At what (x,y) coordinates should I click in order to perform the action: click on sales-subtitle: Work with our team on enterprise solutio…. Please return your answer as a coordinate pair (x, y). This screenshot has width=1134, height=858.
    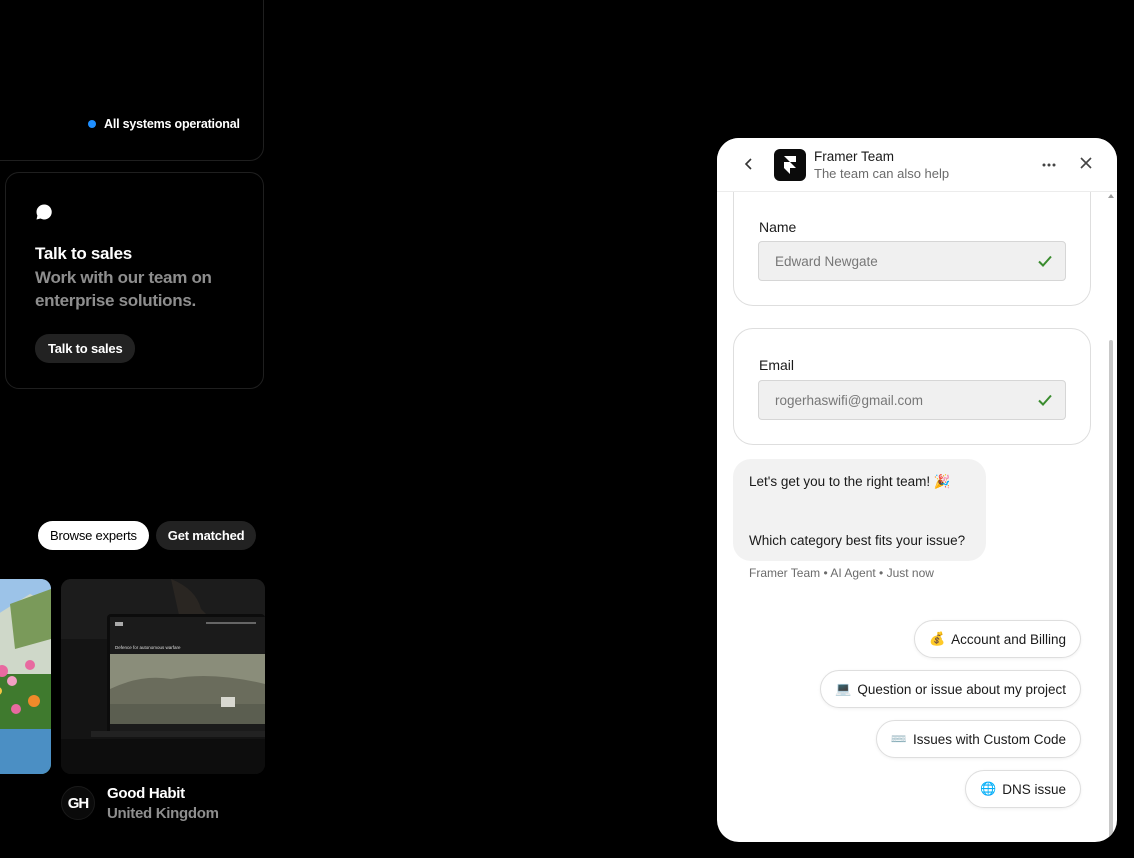
    Looking at the image, I should click on (123, 289).